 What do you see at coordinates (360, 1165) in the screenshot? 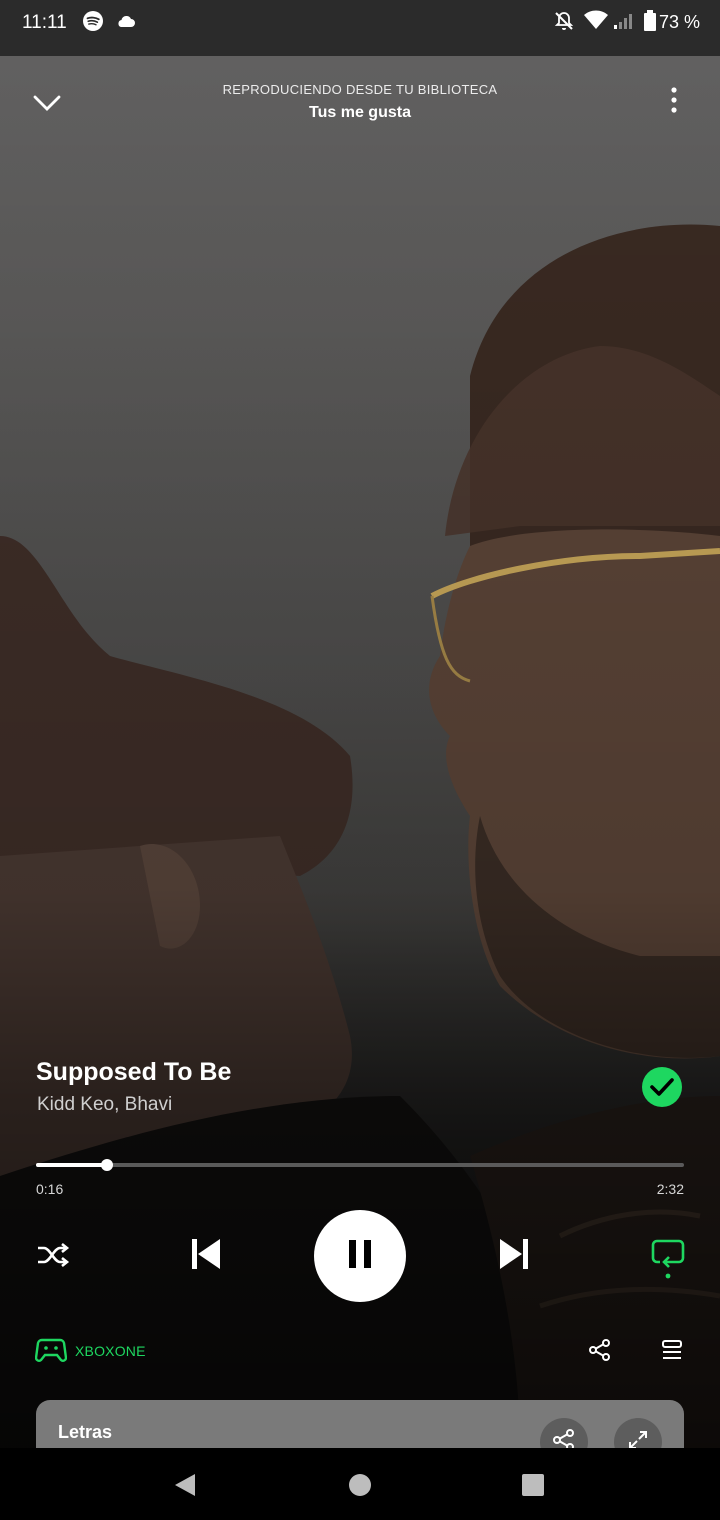
I see `progress-bar` at bounding box center [360, 1165].